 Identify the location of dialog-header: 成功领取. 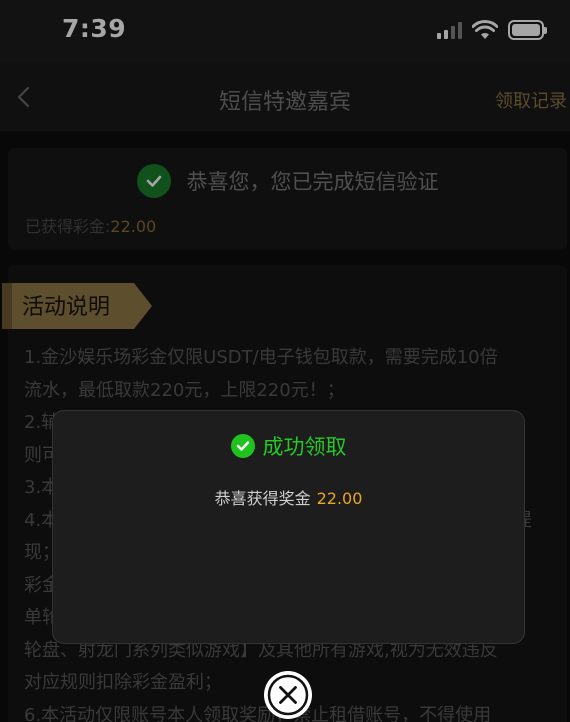
(288, 446).